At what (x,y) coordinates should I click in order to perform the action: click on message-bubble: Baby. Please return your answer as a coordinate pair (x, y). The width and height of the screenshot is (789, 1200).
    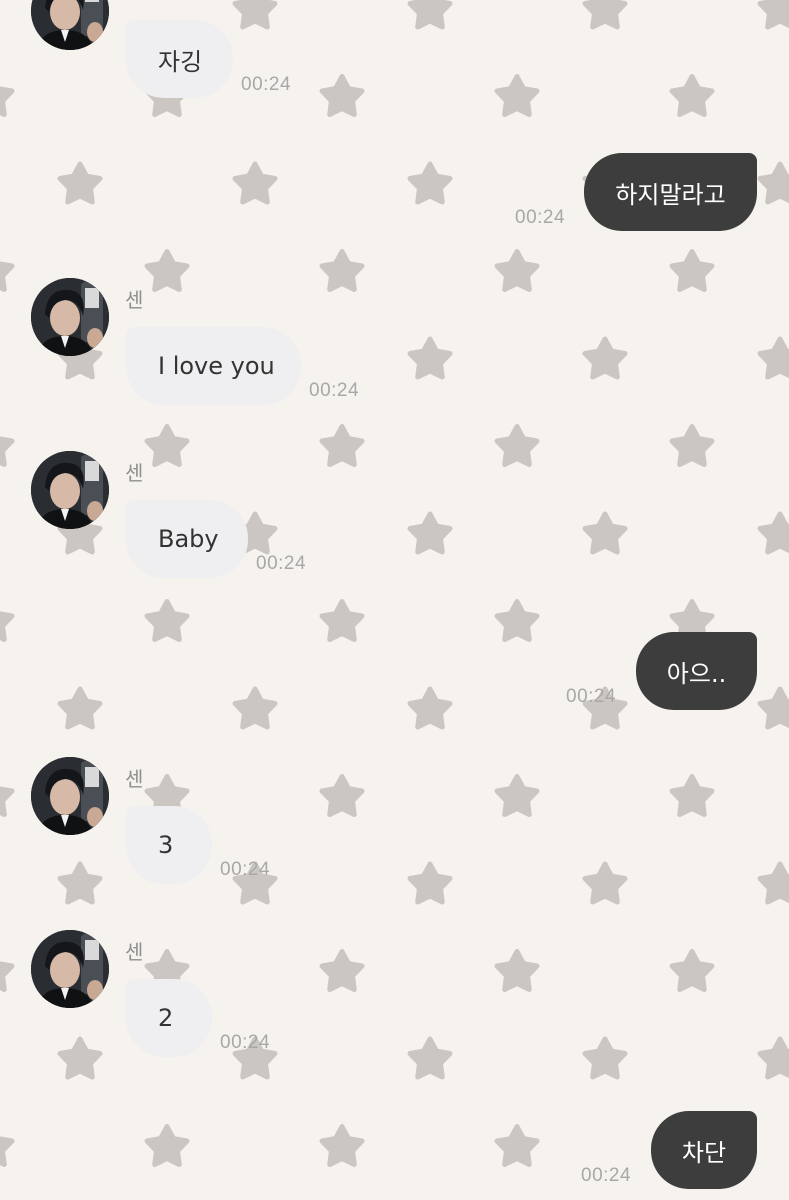
    Looking at the image, I should click on (187, 539).